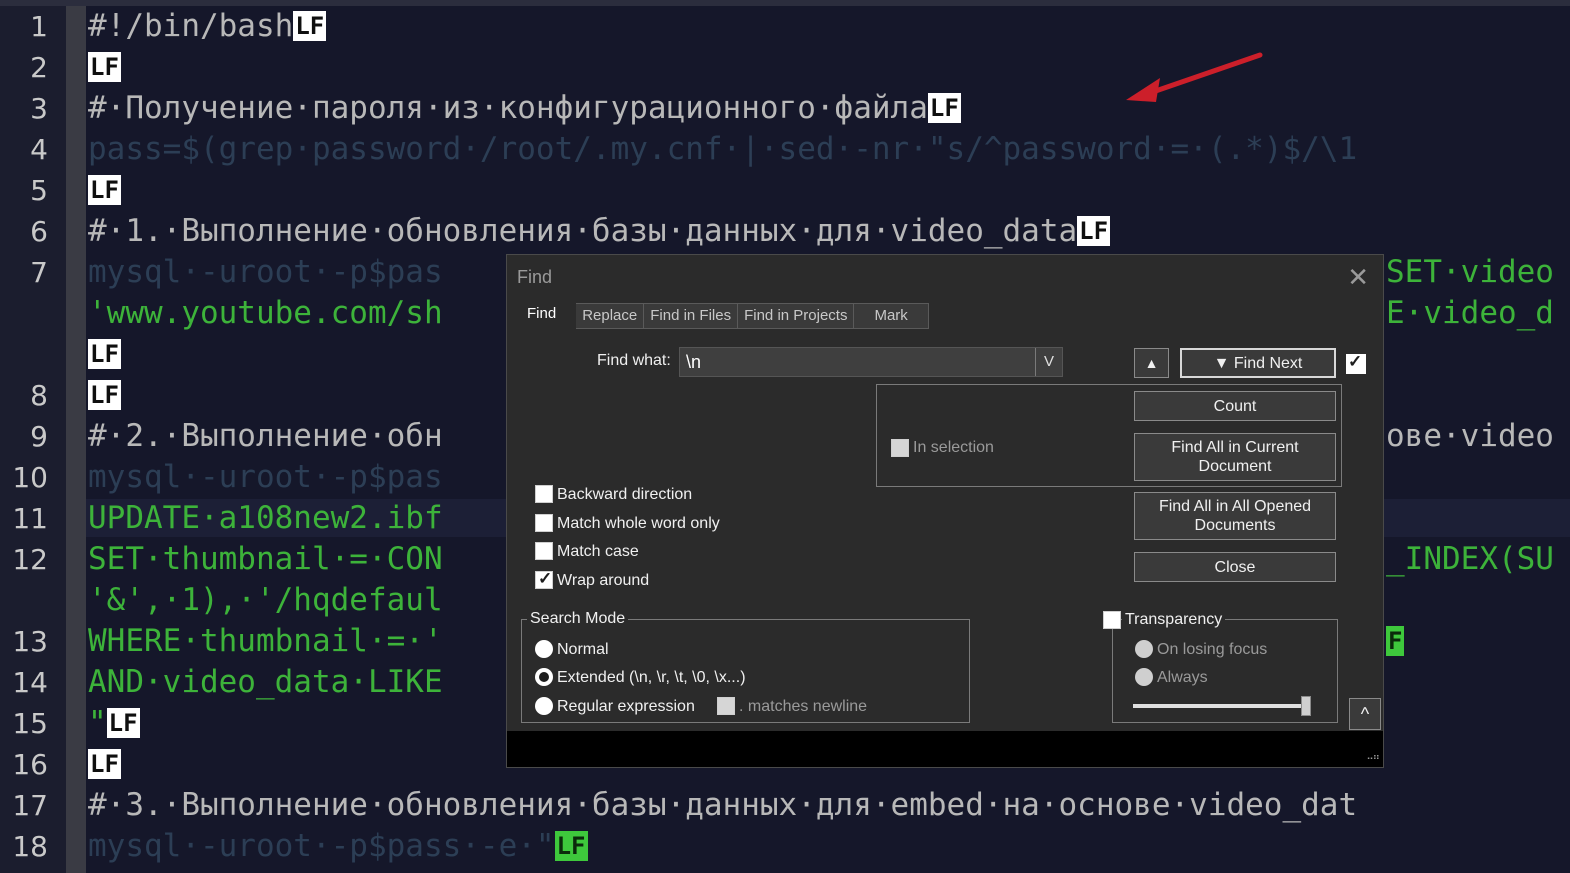 This screenshot has width=1570, height=873. What do you see at coordinates (1235, 516) in the screenshot?
I see `find-all-opened-documents-button: Find All in All Opened Documents` at bounding box center [1235, 516].